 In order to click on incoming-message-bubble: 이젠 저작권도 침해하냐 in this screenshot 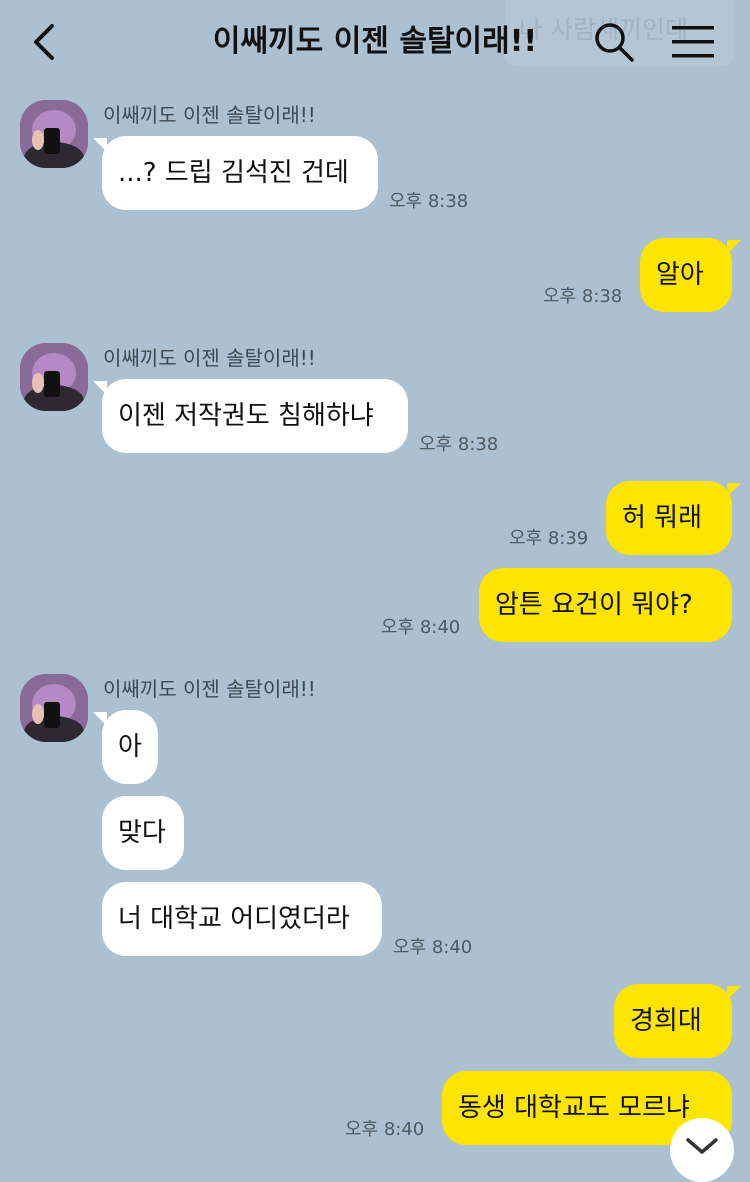, I will do `click(250, 416)`.